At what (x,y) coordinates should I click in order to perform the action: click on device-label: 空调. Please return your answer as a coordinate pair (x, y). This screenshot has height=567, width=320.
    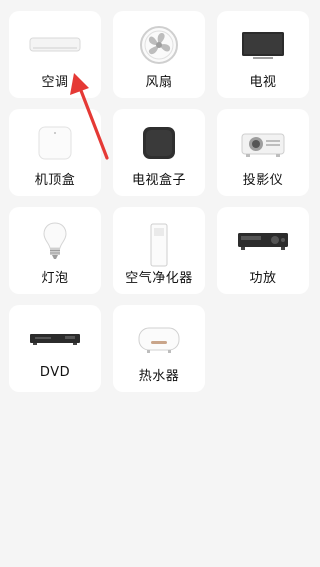
    Looking at the image, I should click on (55, 82).